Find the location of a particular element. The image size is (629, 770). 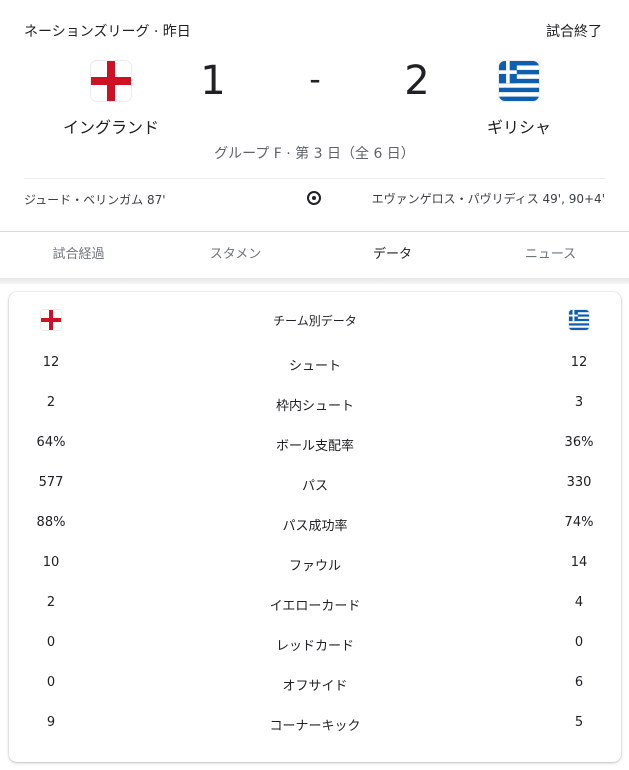

group-info: グループ F · 第 3 日（全 6 日） is located at coordinates (314, 154).